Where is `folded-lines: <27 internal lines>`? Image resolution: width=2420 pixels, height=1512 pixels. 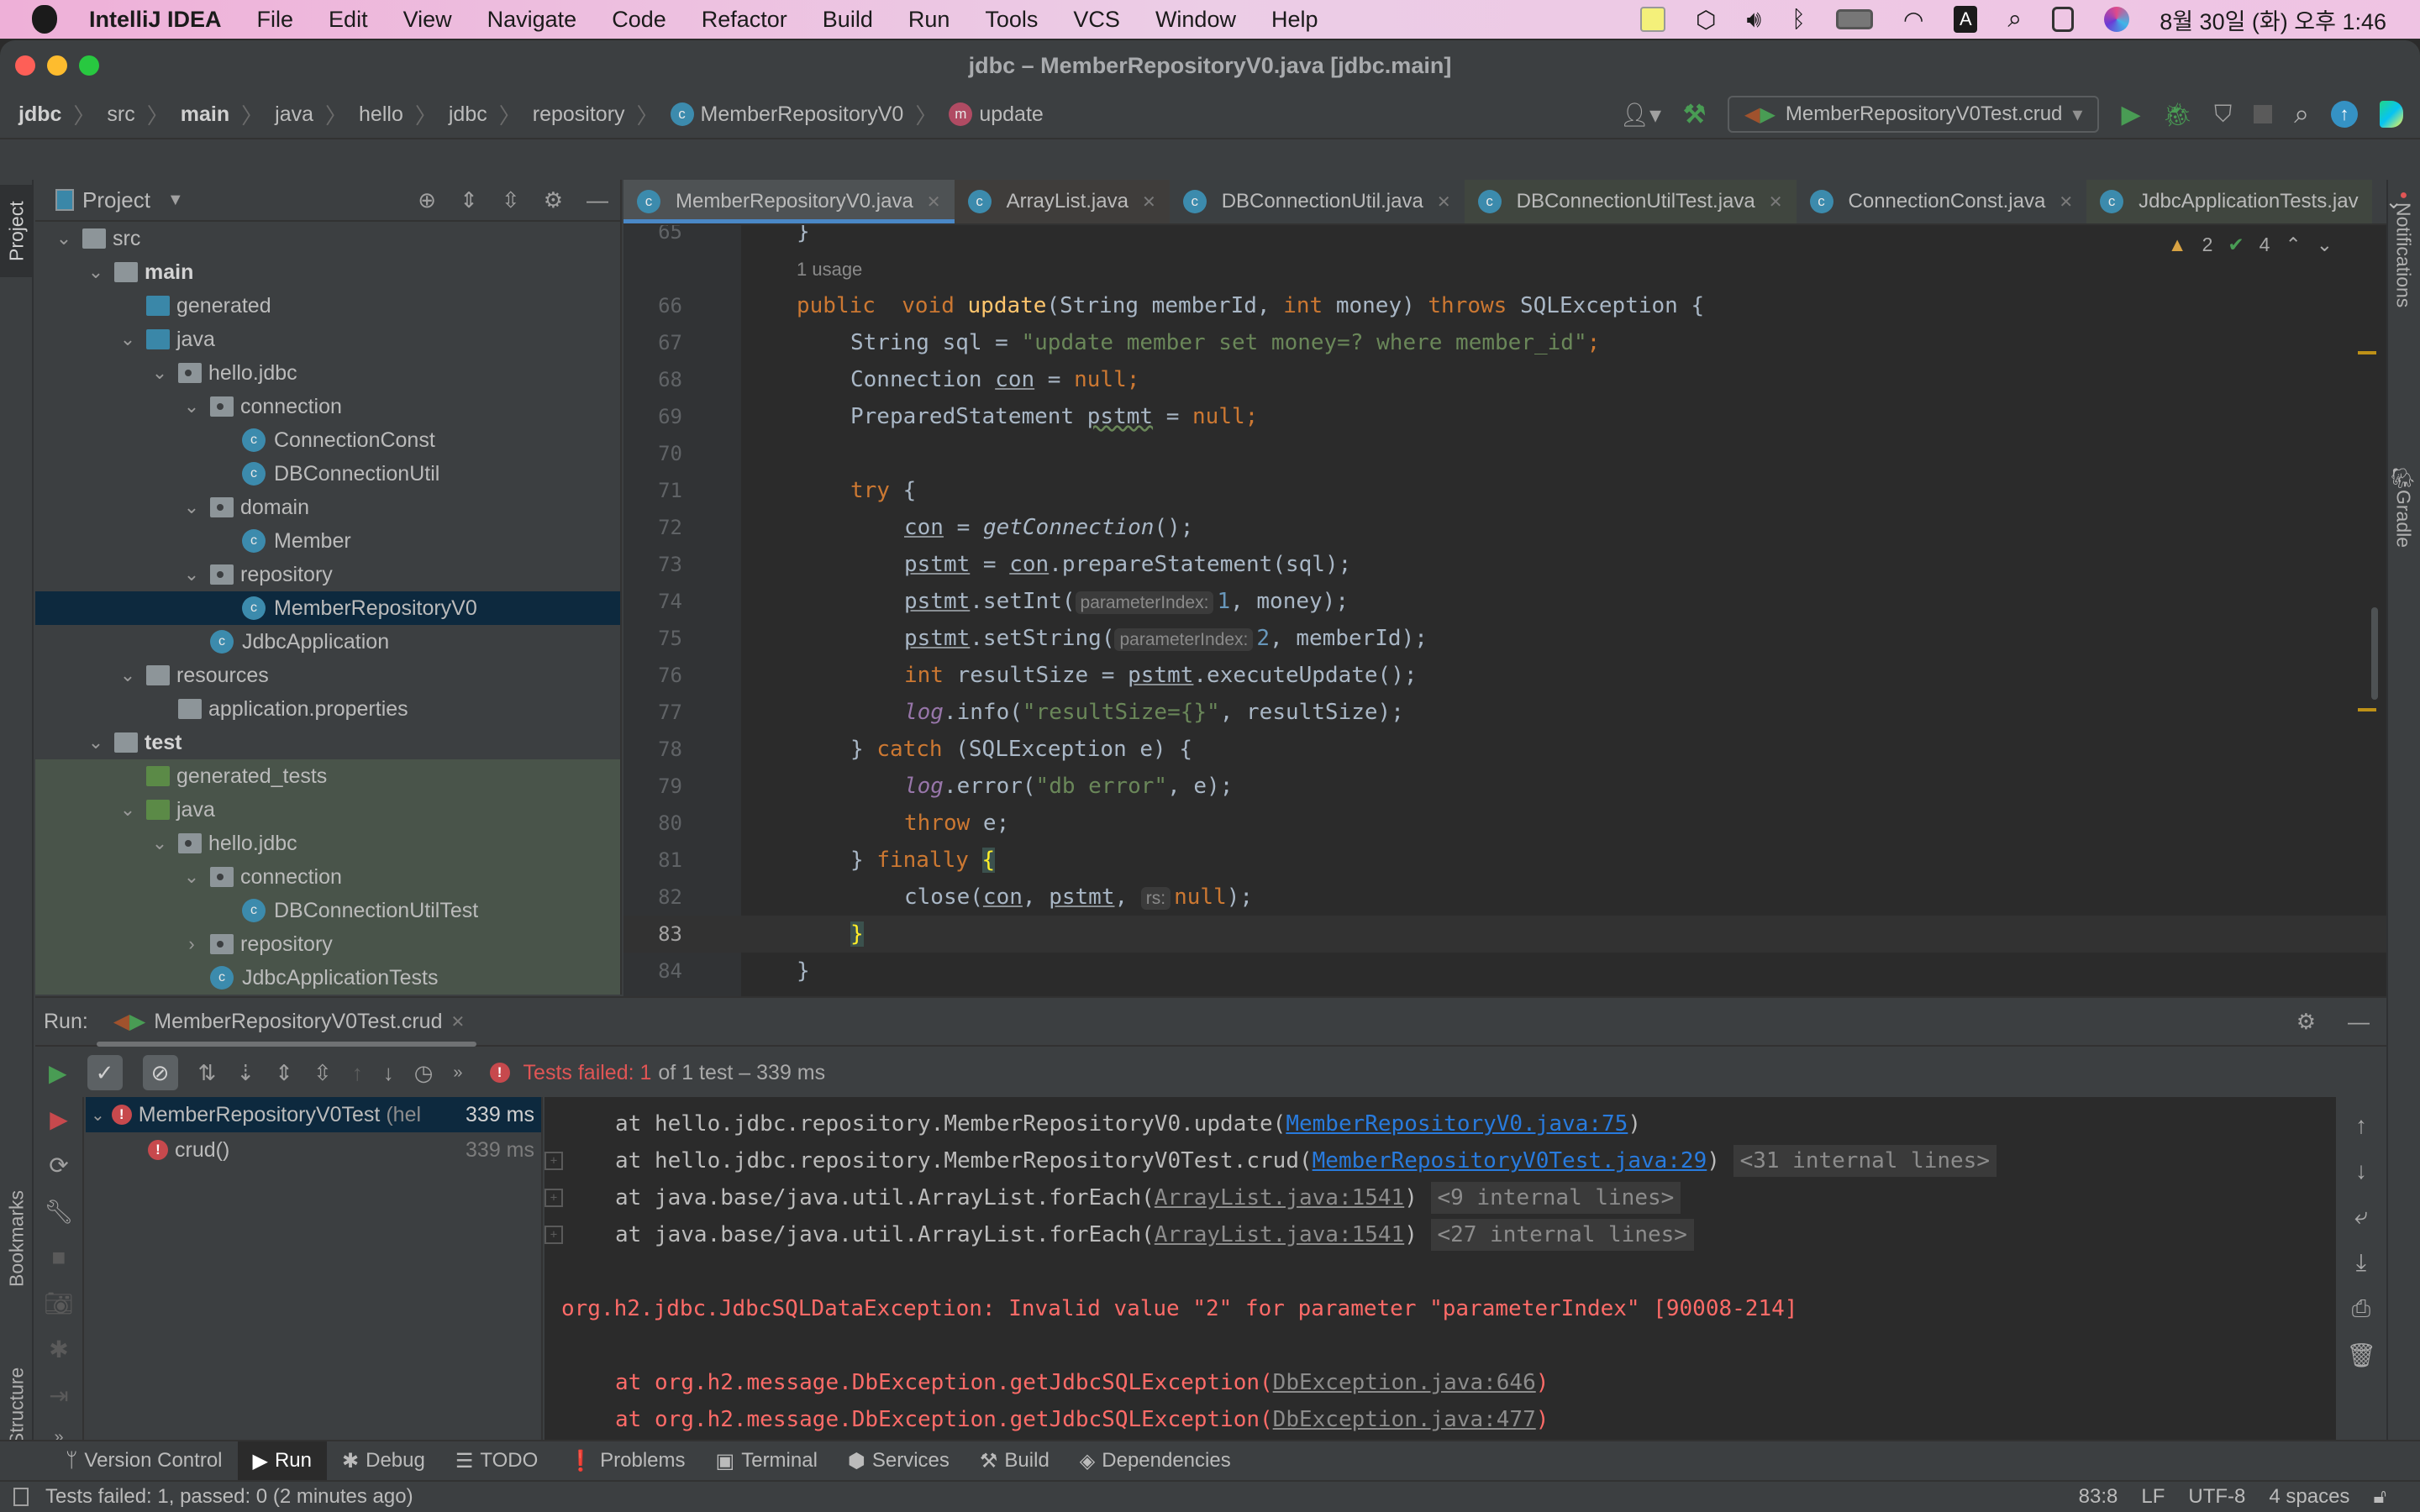
folded-lines: <27 internal lines> is located at coordinates (1562, 1235).